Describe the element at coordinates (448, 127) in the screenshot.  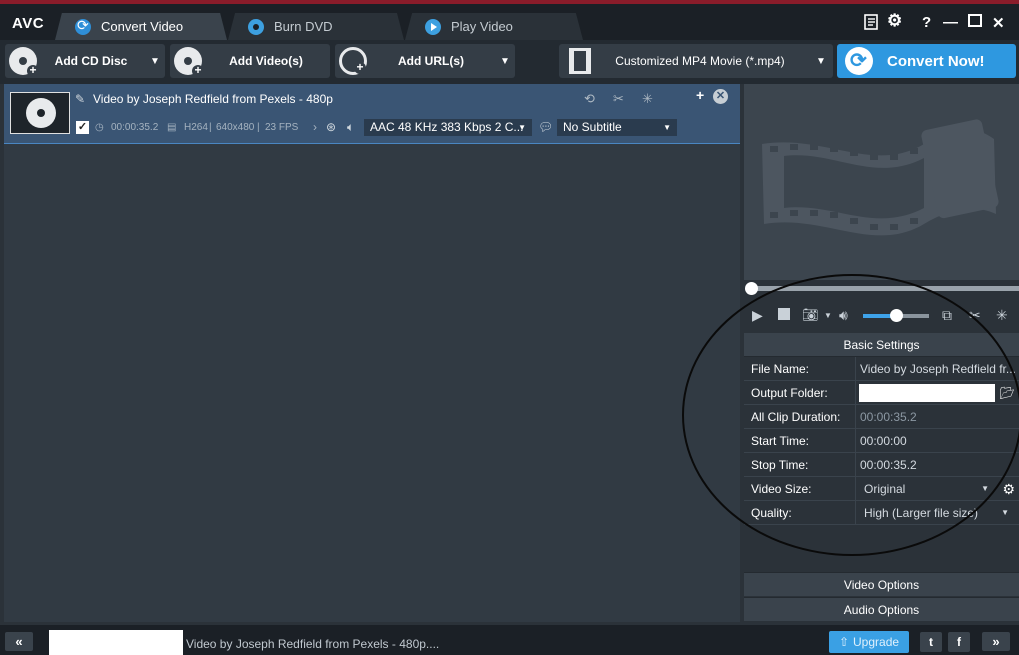
I see `audio-track-select: AAC 48 KHz 383 Kbps 2 C... ▼` at that location.